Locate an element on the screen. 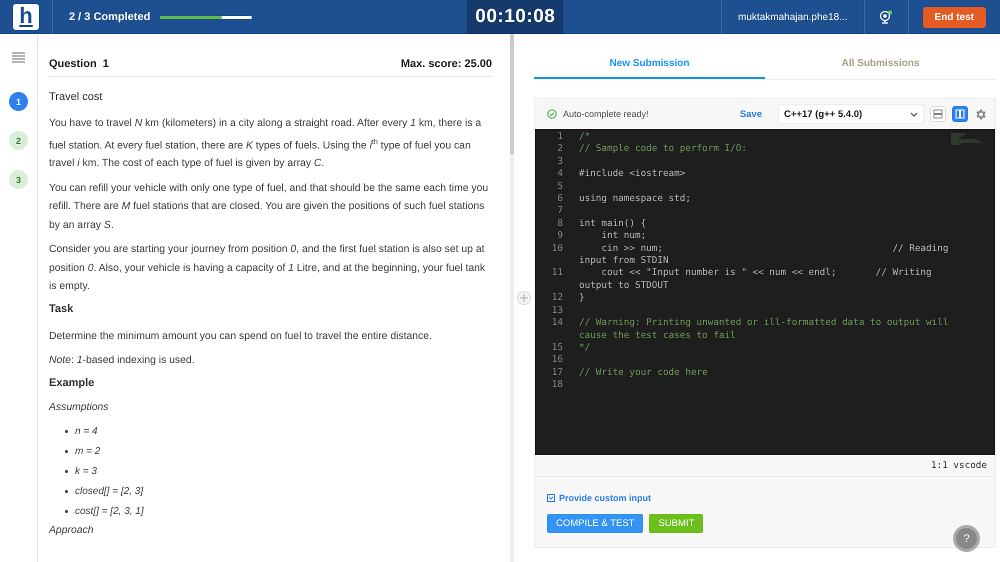  paragraph: You can refill your vehicle with only one type of fuel, and that should be the same each time you refill. There are M fuel stations that are closed. You are given the positions of such fuel stations by an array S. is located at coordinates (269, 207).